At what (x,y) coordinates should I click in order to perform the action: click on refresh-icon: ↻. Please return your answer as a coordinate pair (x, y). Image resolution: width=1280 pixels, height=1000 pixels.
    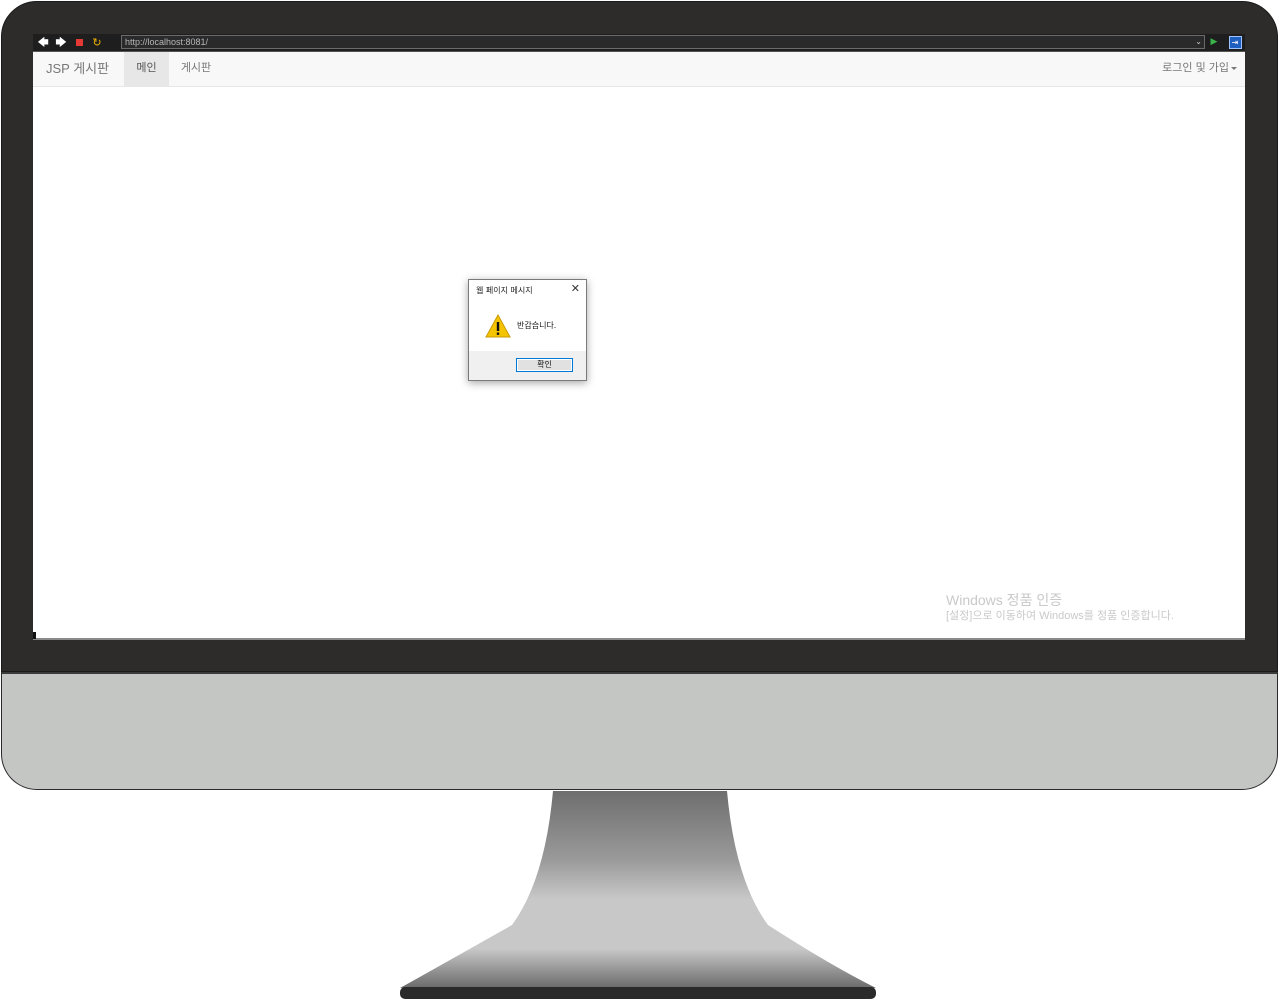
    Looking at the image, I should click on (97, 42).